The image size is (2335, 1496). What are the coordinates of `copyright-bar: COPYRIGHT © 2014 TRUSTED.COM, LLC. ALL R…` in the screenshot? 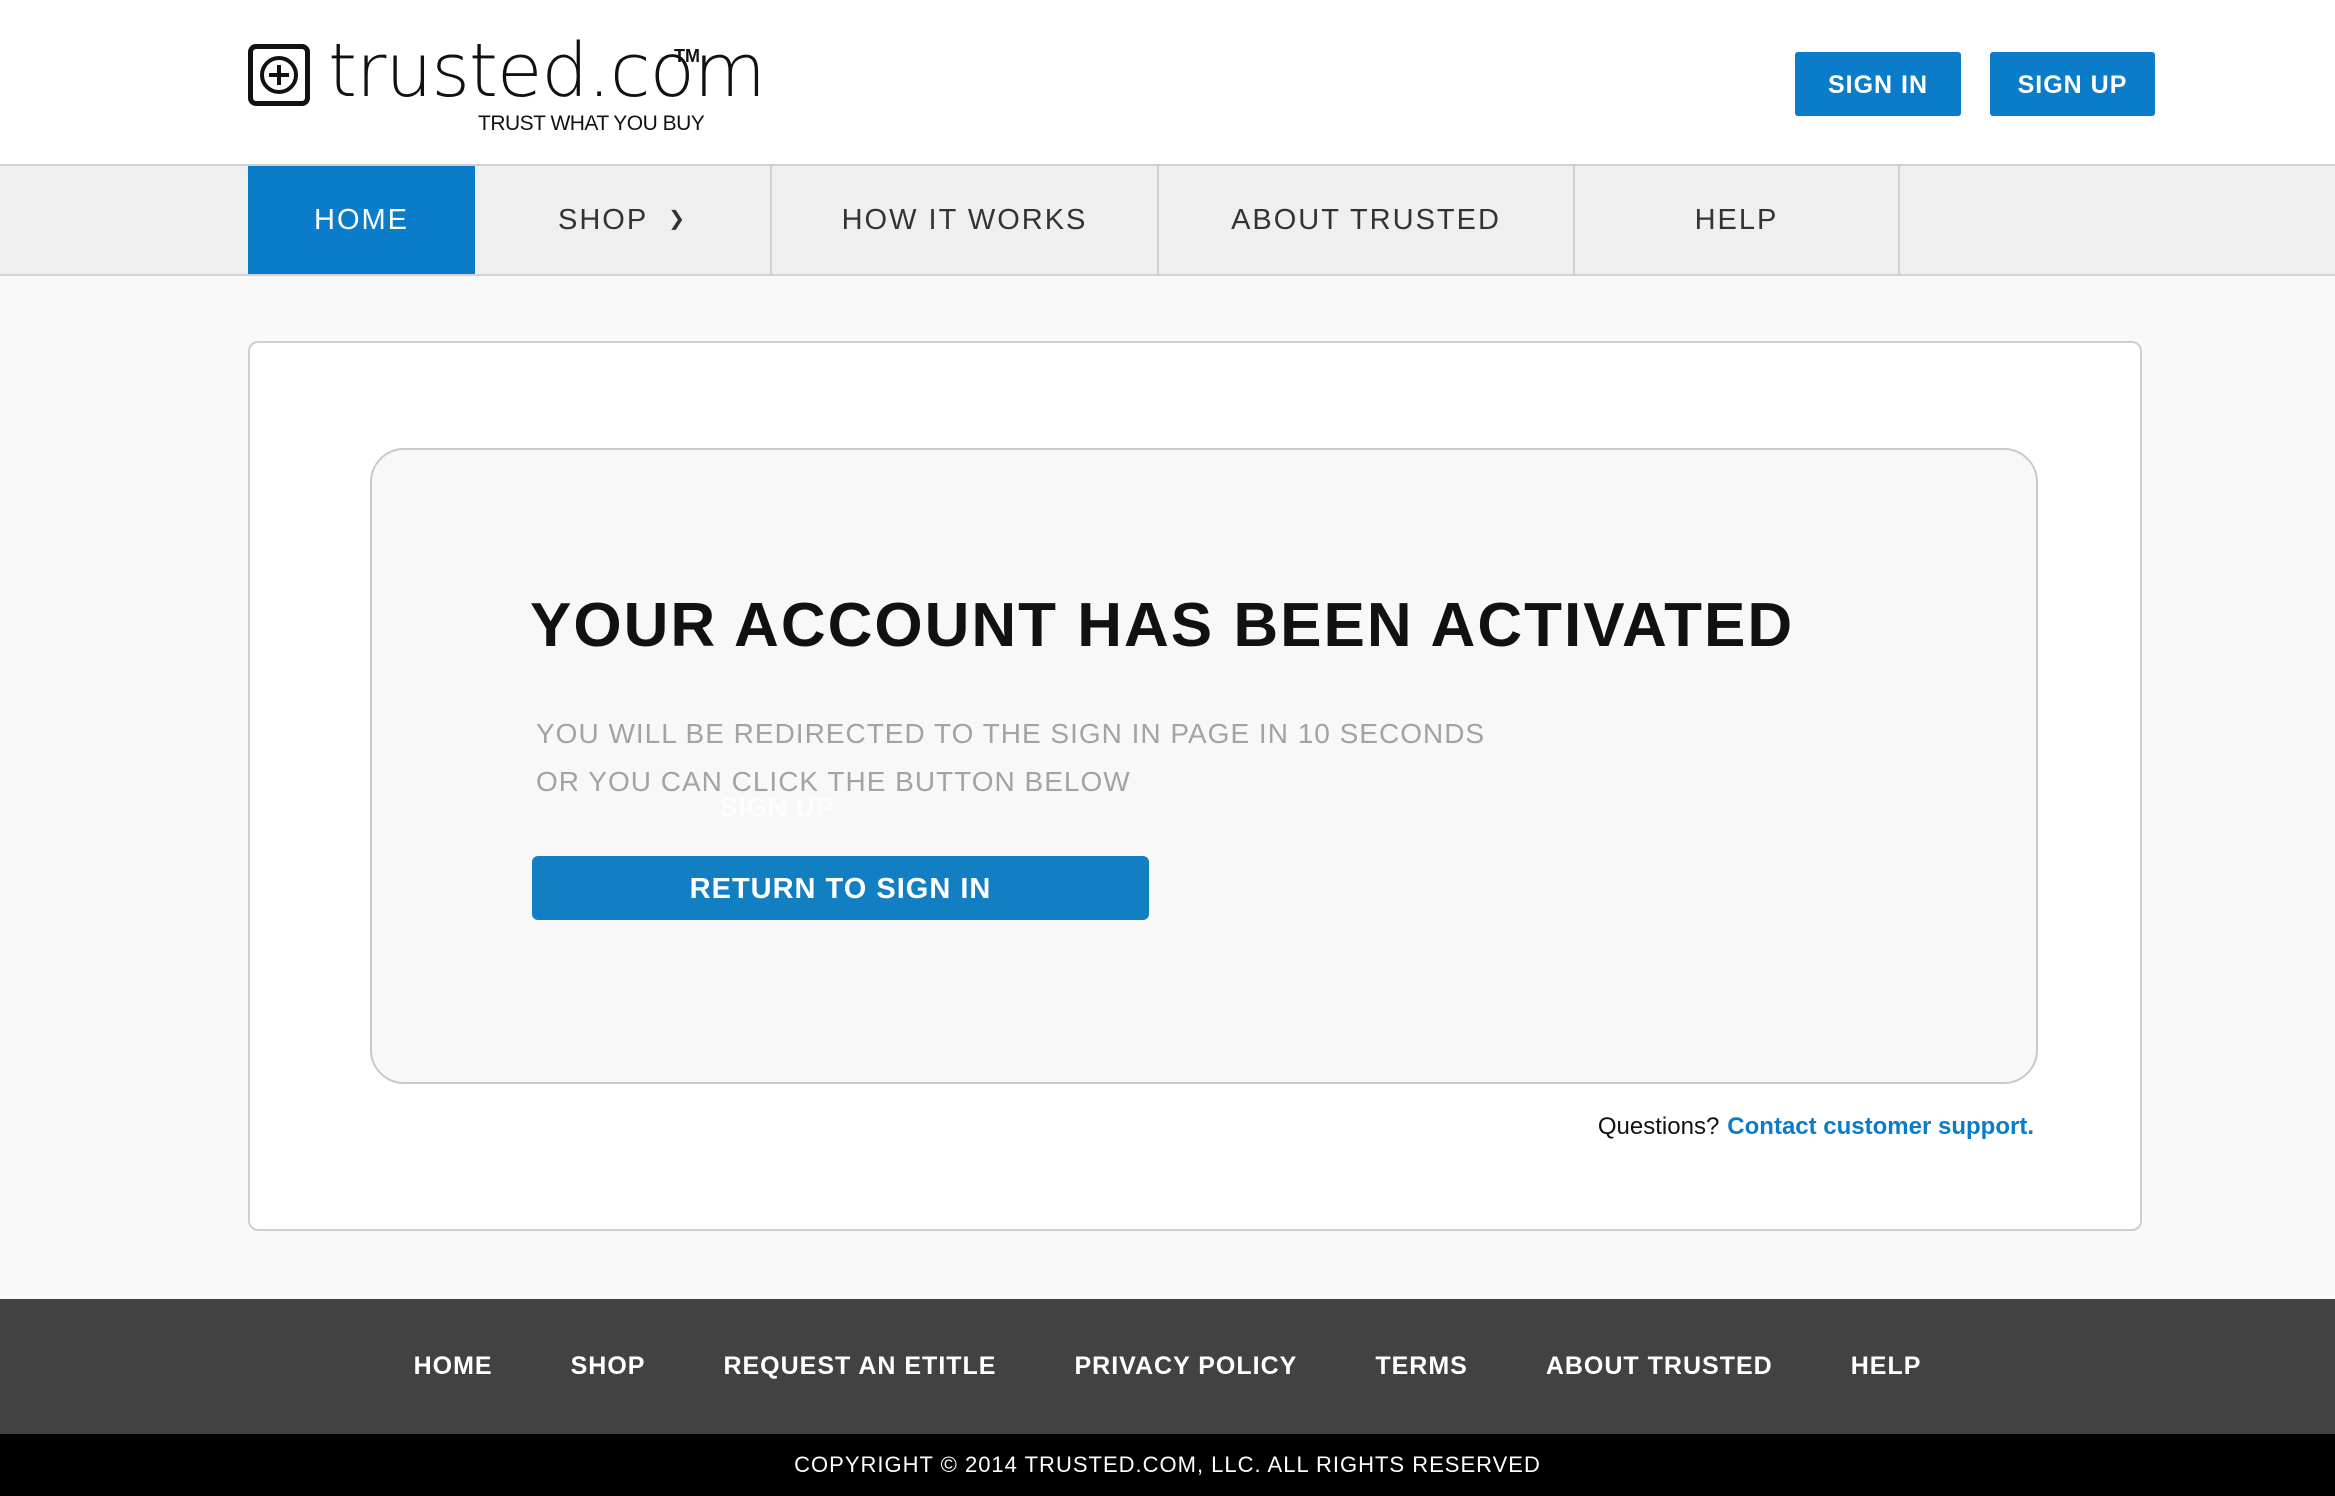 It's located at (1167, 1465).